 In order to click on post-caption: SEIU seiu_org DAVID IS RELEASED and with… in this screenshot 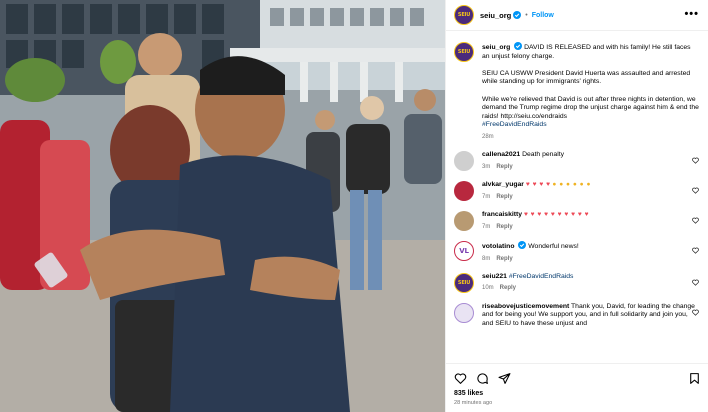, I will do `click(577, 91)`.